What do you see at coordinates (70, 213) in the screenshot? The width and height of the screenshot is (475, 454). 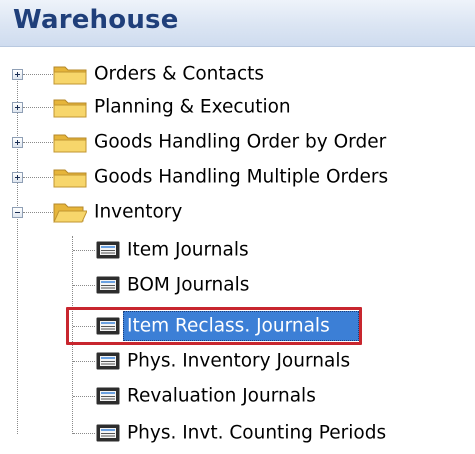 I see `open-folder-icon` at bounding box center [70, 213].